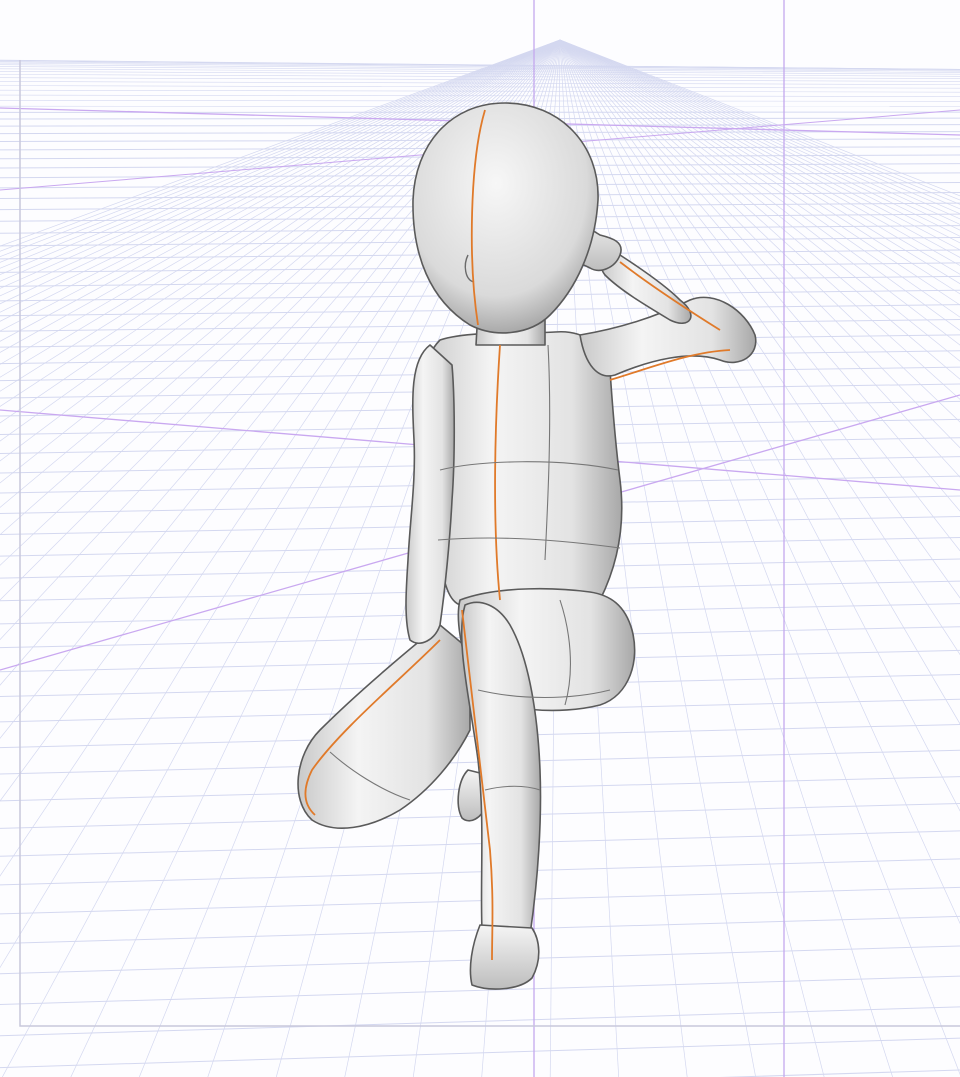 This screenshot has width=960, height=1077. I want to click on head, so click(505, 218).